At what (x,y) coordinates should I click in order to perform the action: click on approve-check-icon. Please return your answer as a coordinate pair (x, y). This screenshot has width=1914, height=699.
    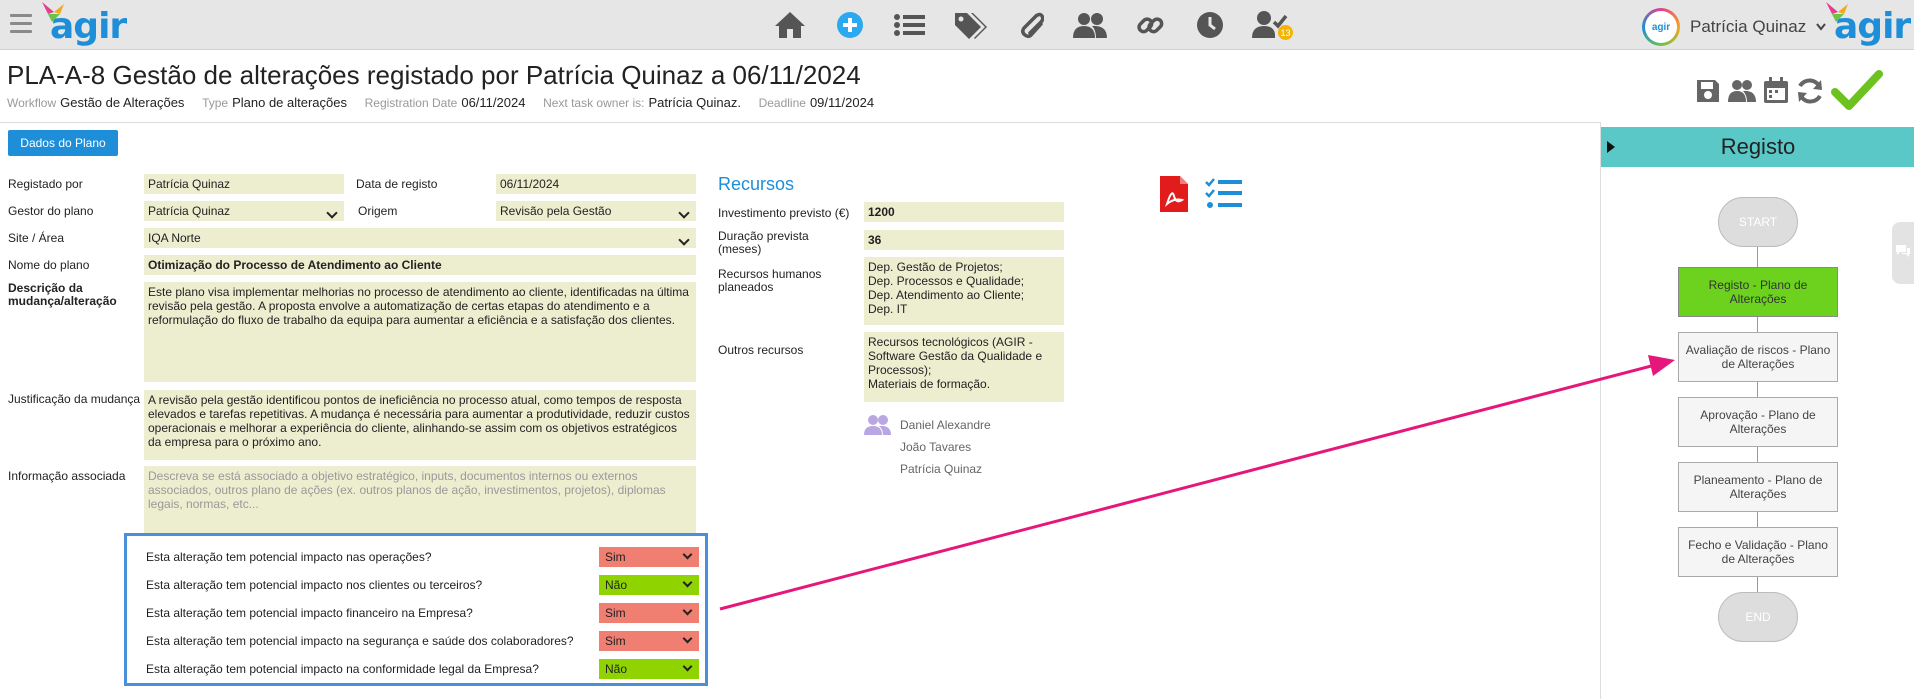
    Looking at the image, I should click on (1857, 93).